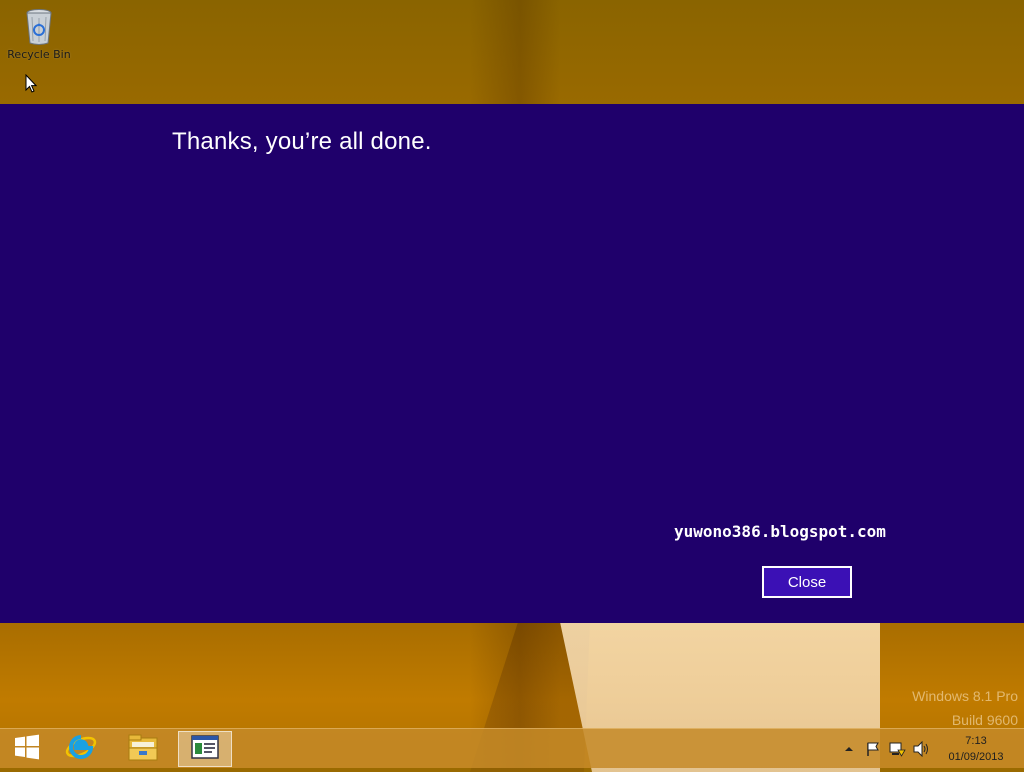  I want to click on clock-time: 7:13, so click(976, 741).